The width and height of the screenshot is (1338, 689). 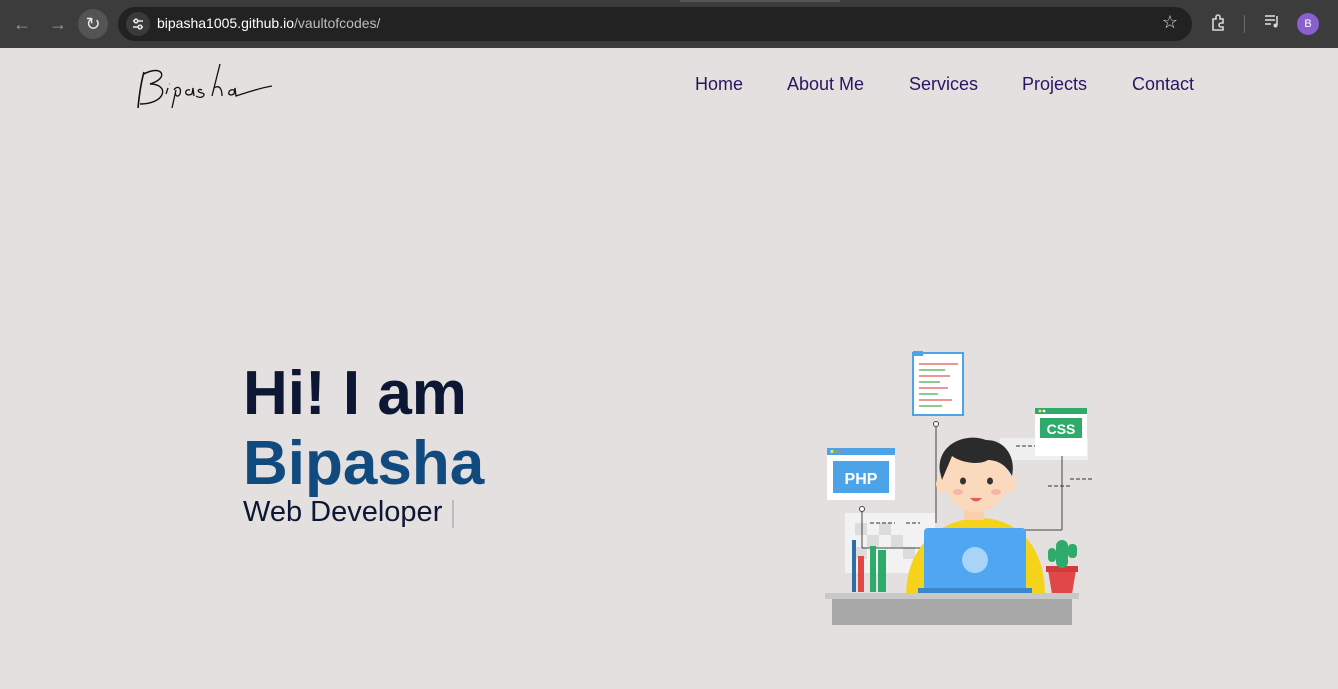 I want to click on php-label: PHP, so click(x=861, y=479).